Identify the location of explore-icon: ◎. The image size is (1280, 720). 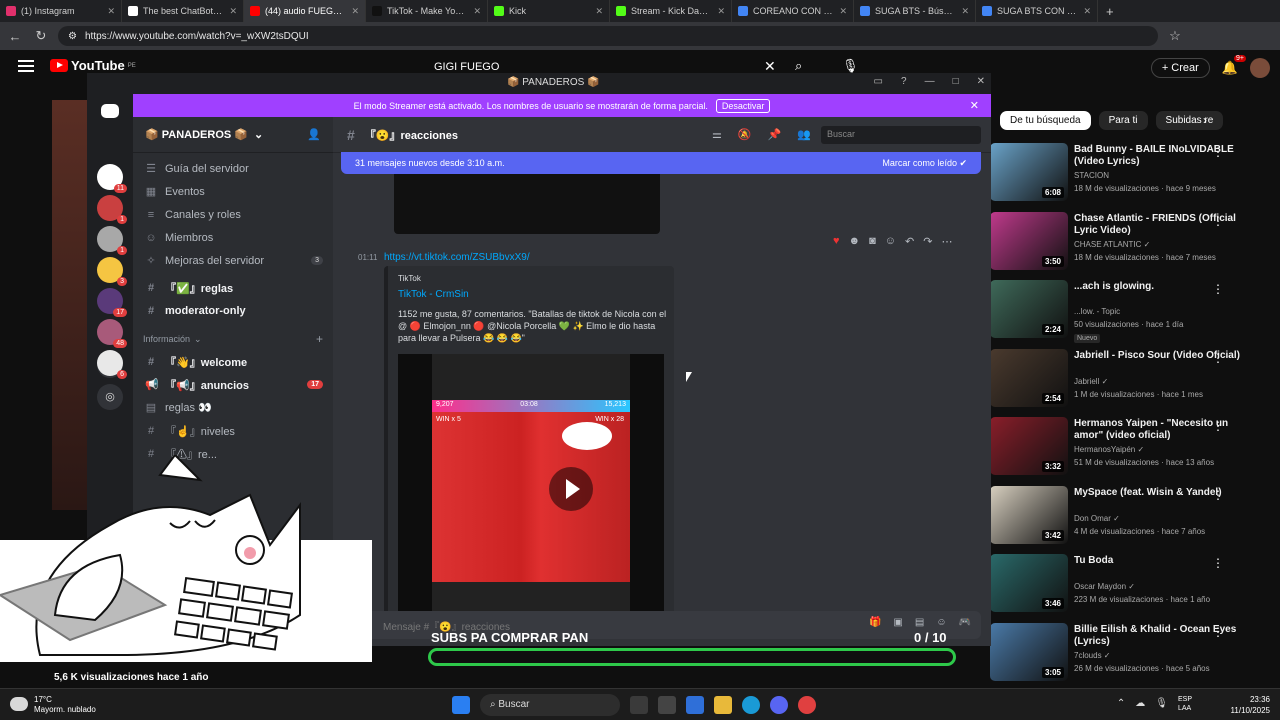
(110, 397).